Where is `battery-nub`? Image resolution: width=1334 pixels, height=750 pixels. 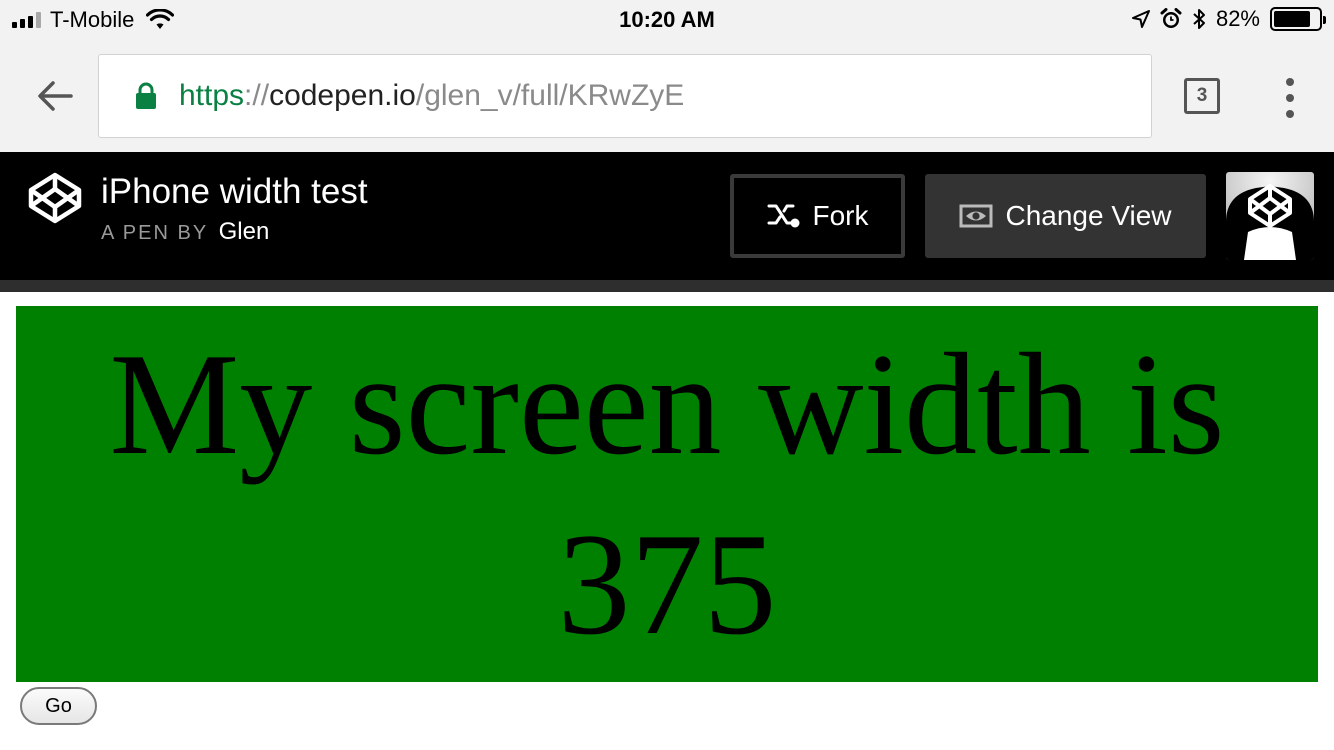 battery-nub is located at coordinates (1324, 20).